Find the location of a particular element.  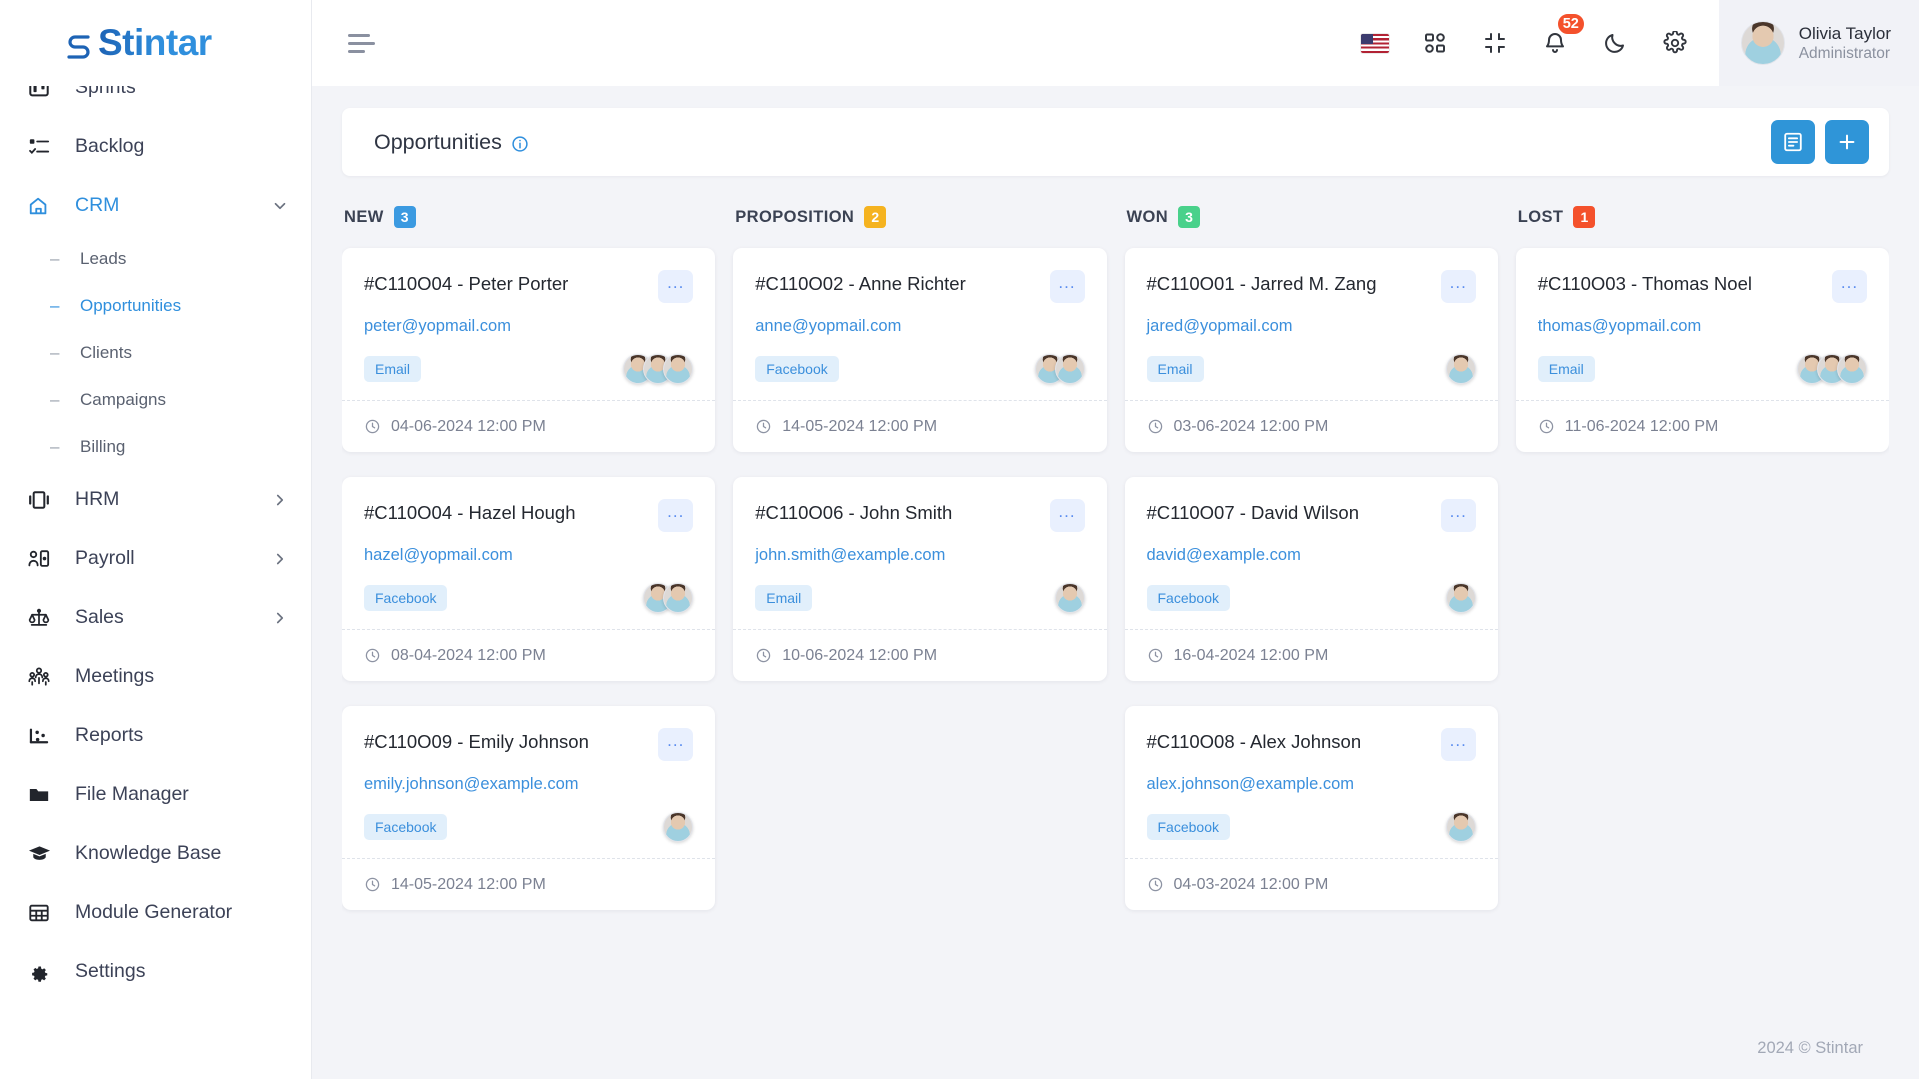

chevron-right-icon is located at coordinates (280, 559).